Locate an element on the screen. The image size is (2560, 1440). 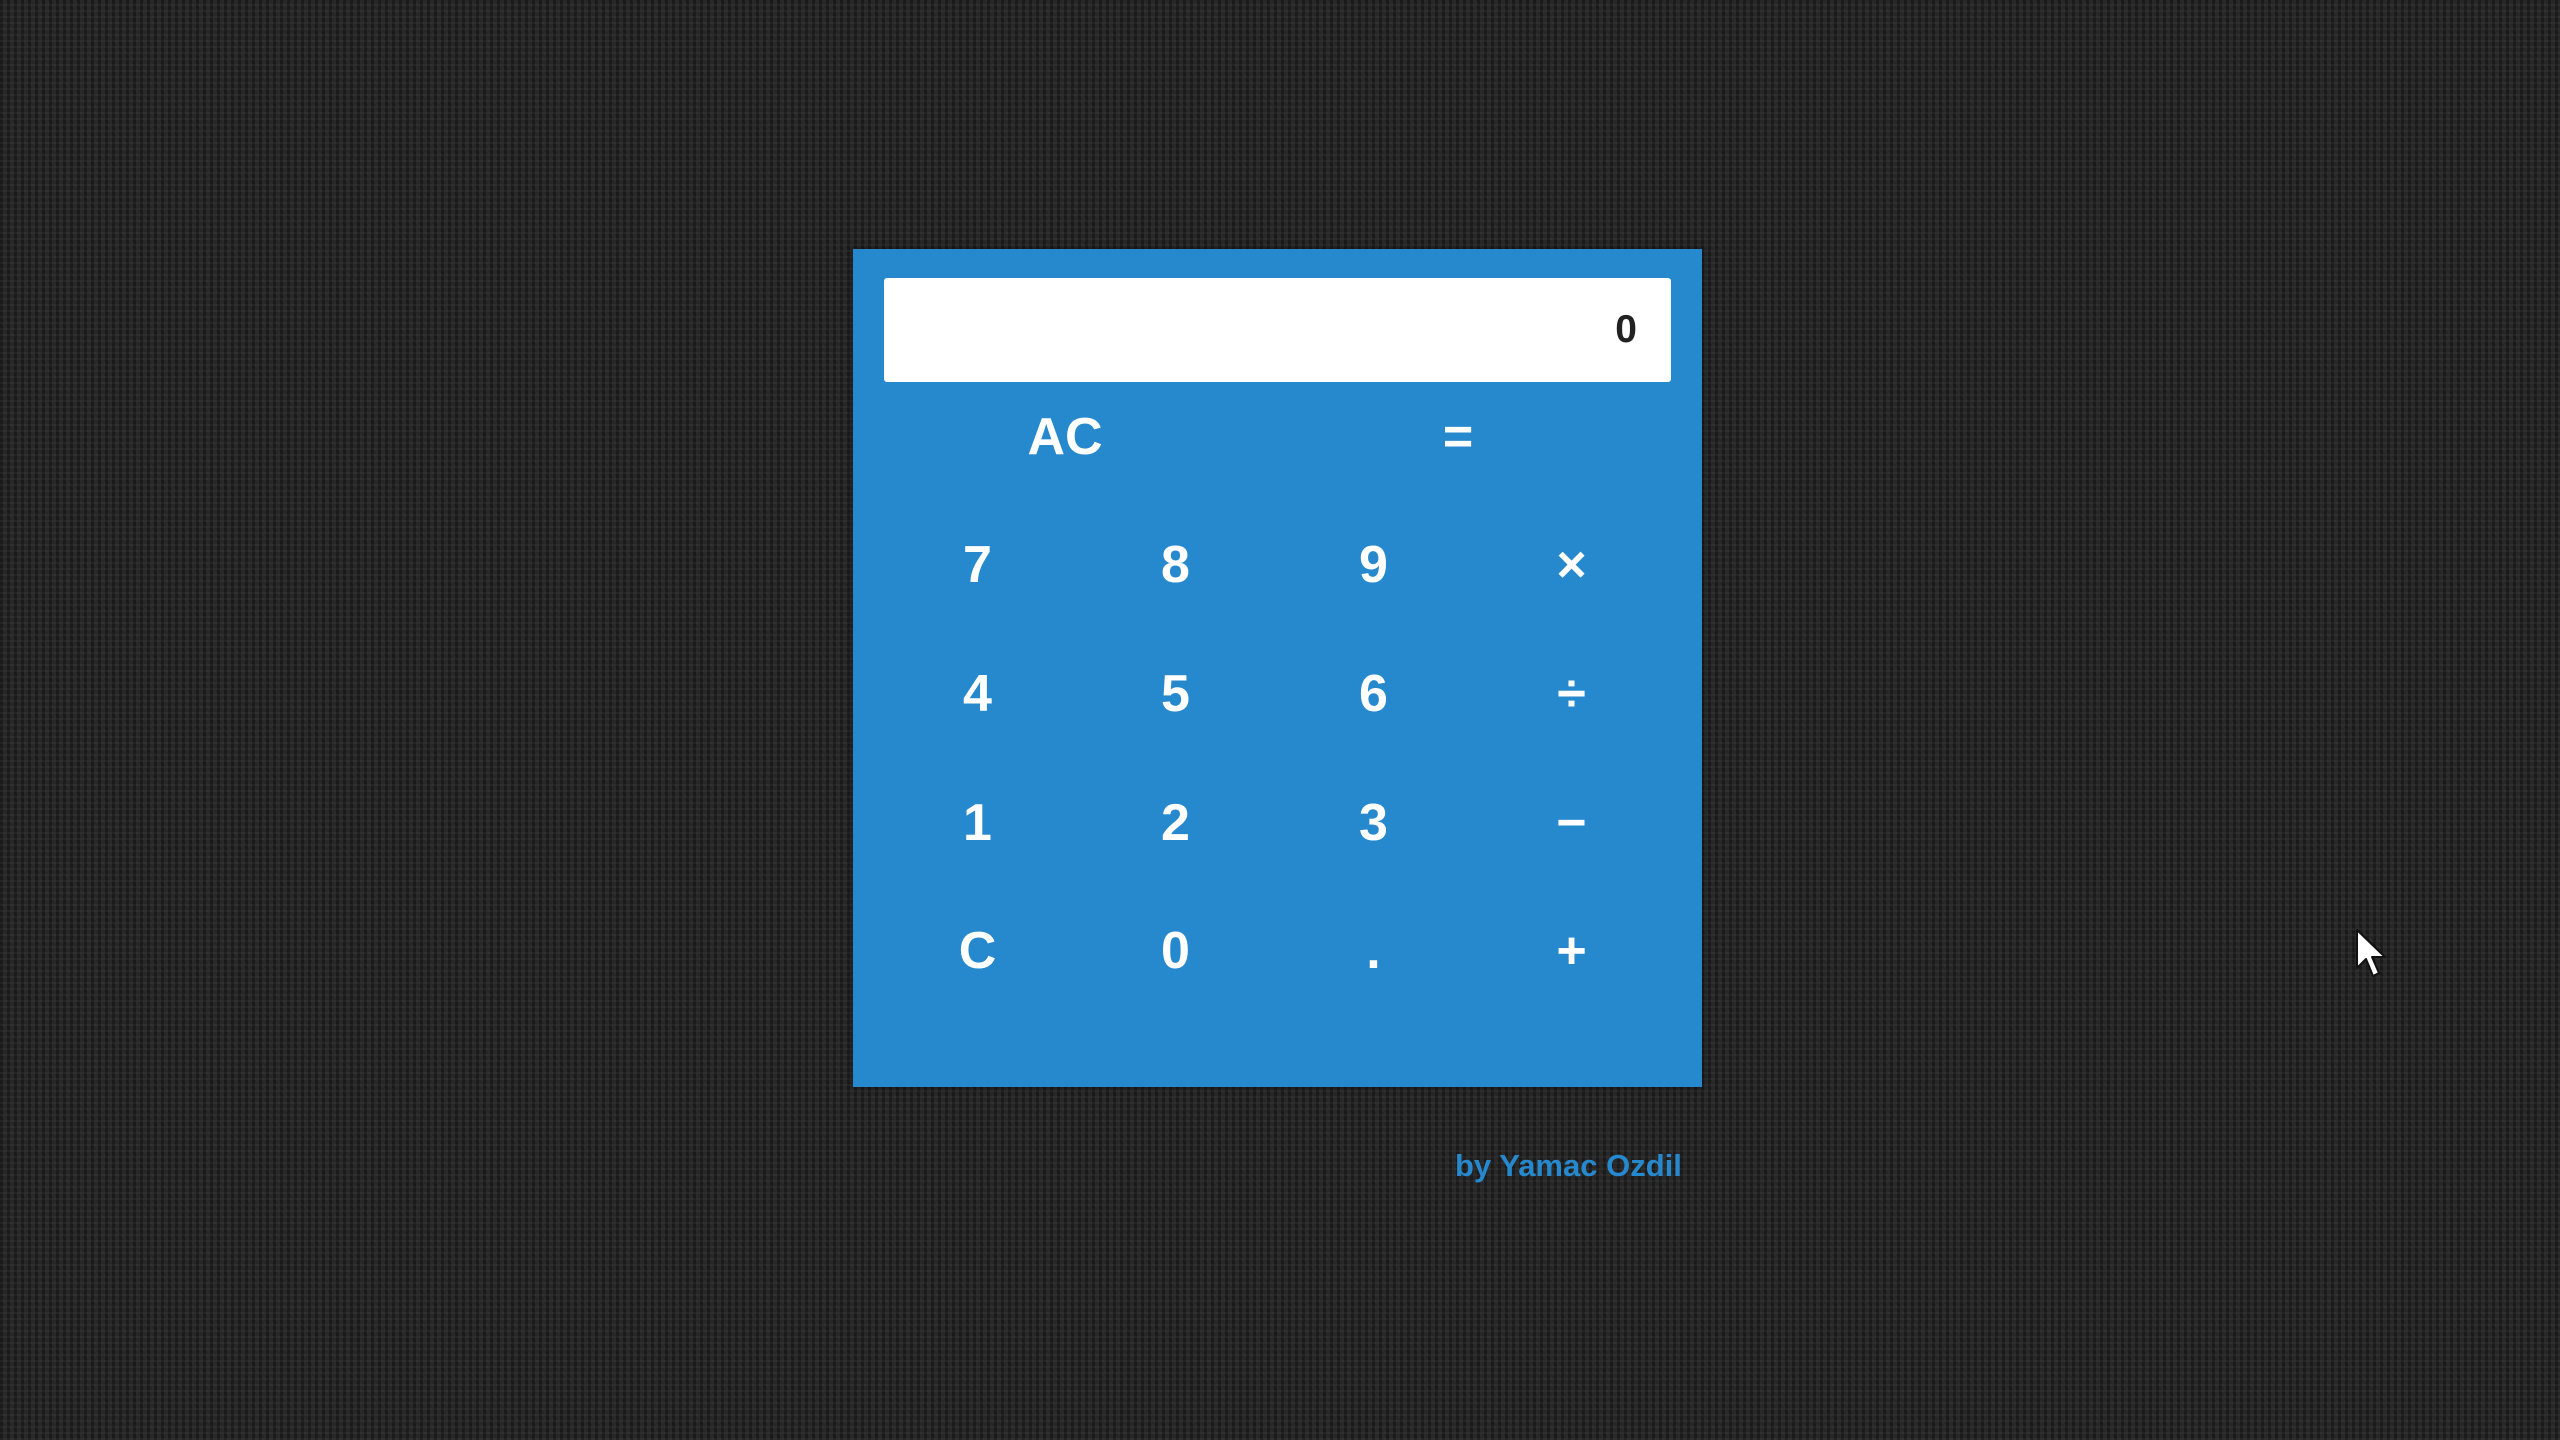
key-0: 0 is located at coordinates (1175, 951).